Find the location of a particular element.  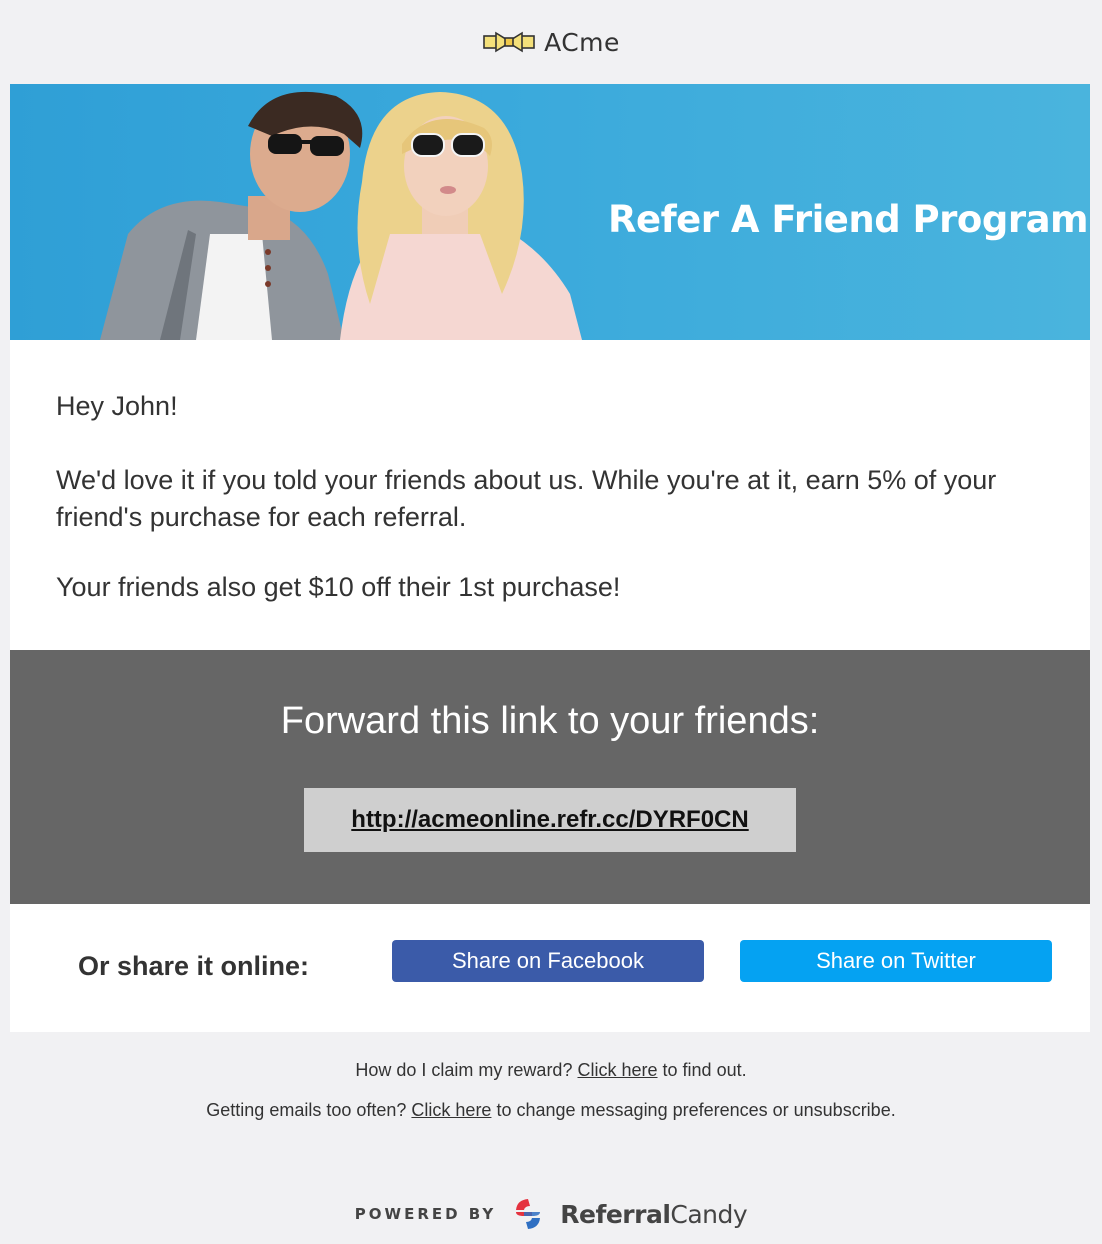

referral-link-box: http://acmeonline.refr.cc/DYRF0CN is located at coordinates (550, 820).